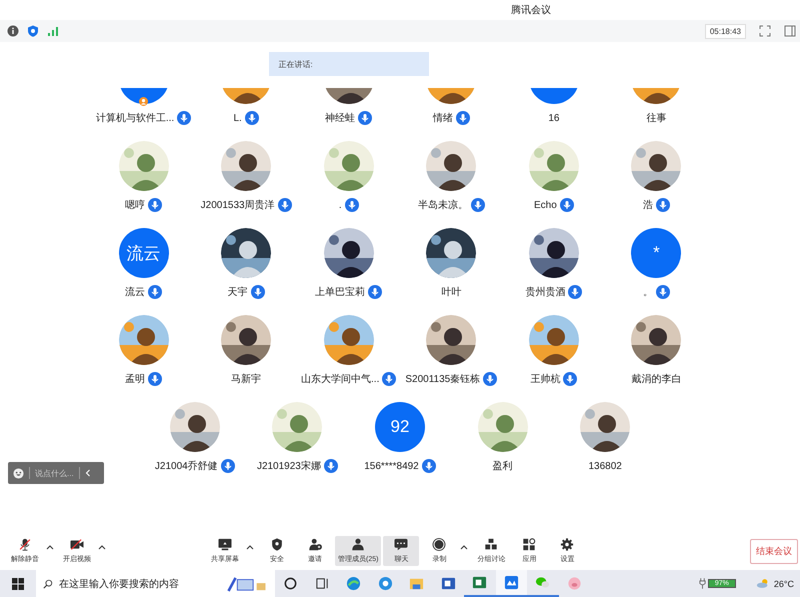  I want to click on shield-icon, so click(33, 31).